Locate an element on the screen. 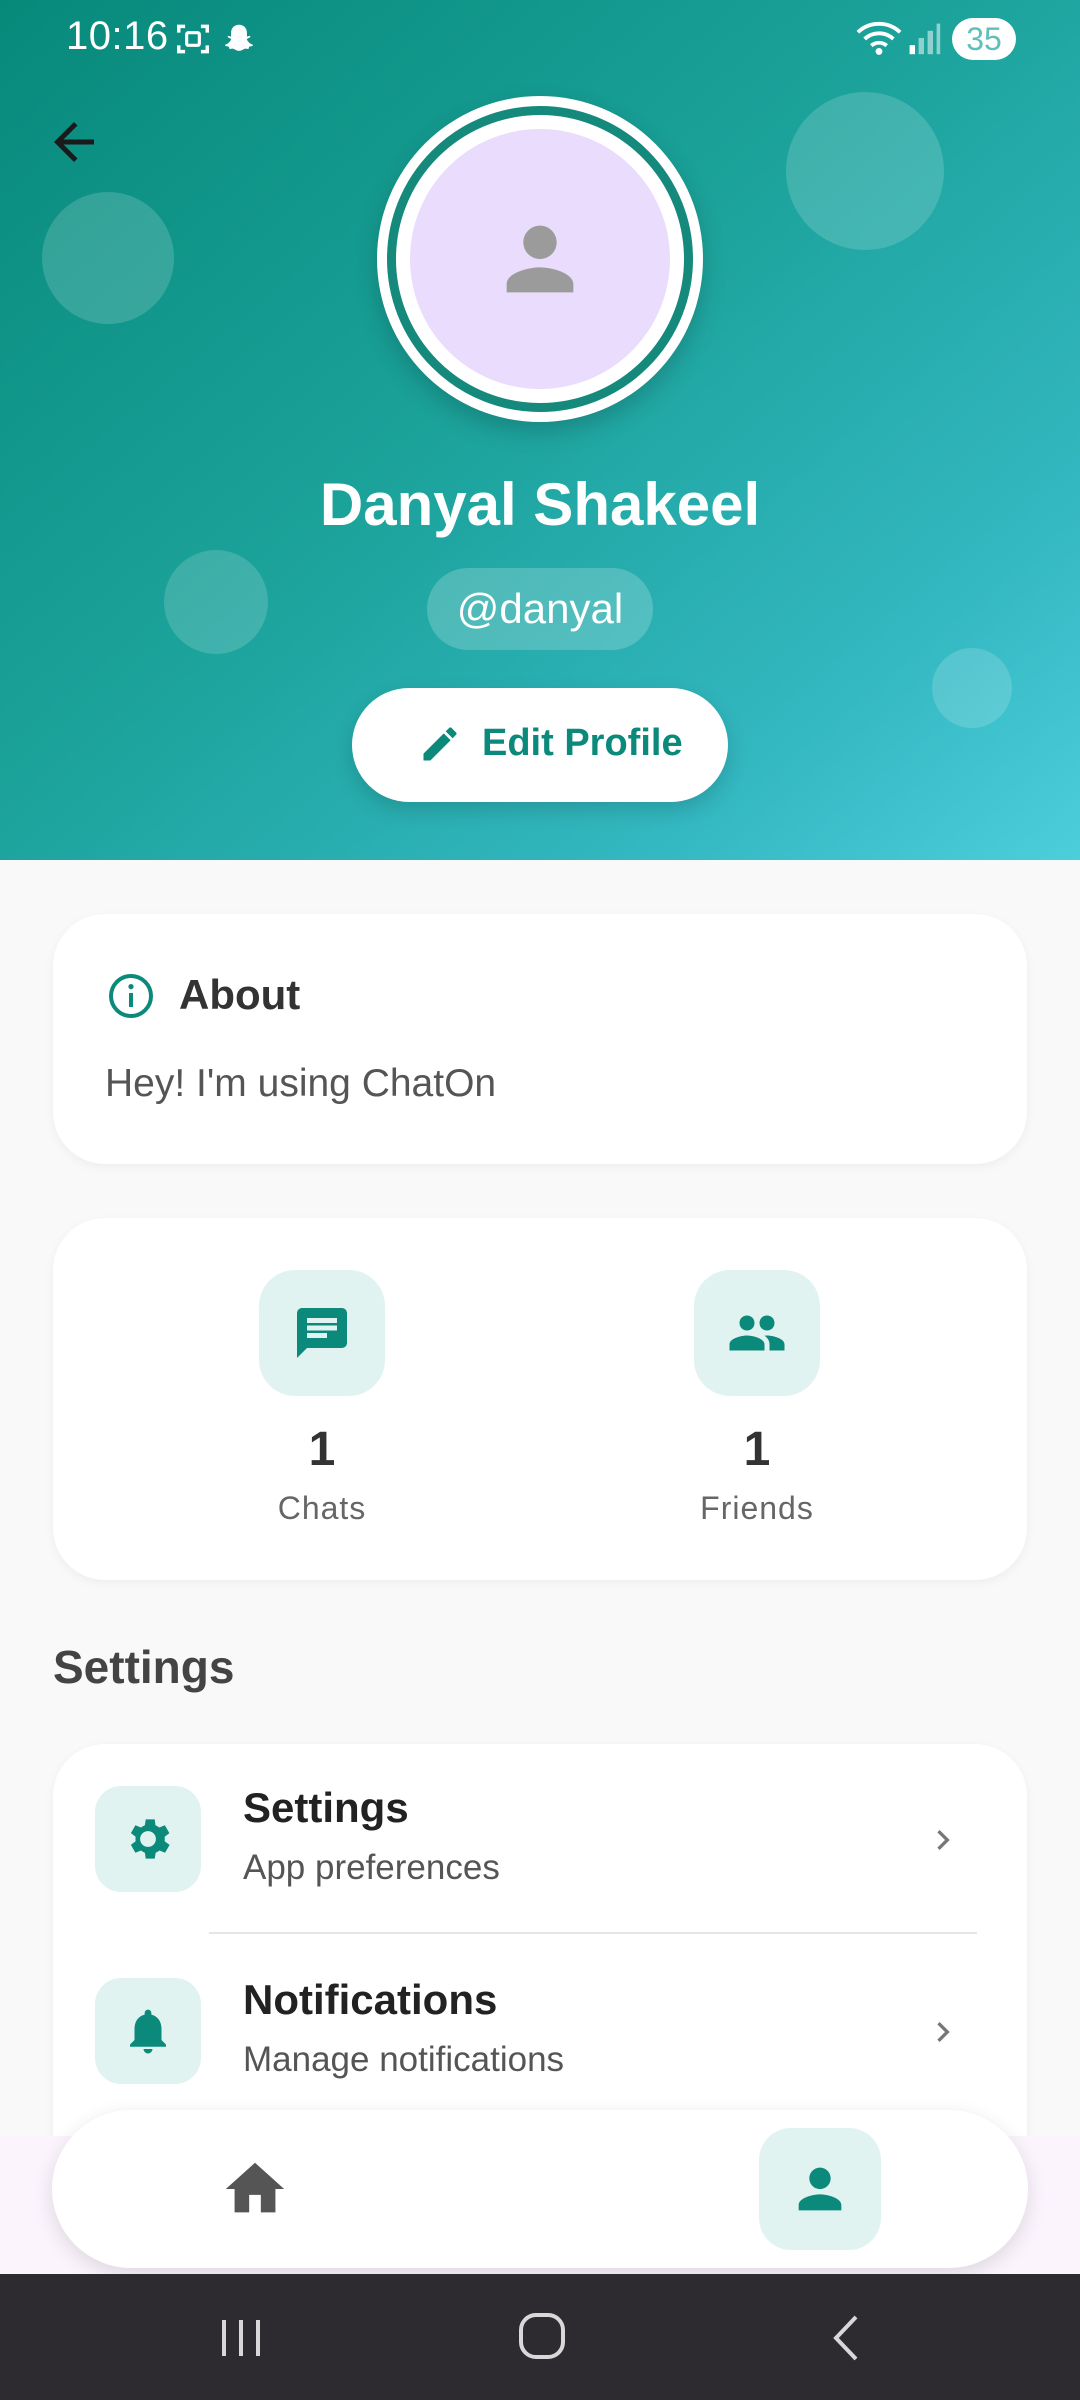 This screenshot has height=2400, width=1080. nav-home-button is located at coordinates (255, 2189).